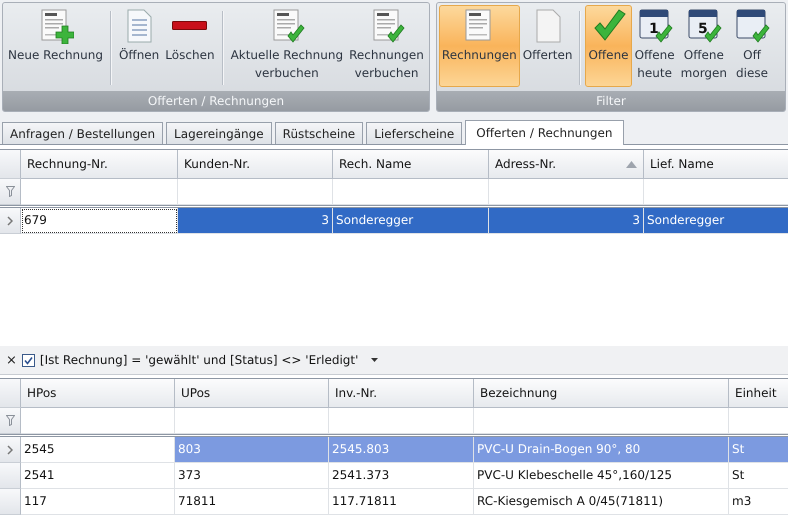 This screenshot has height=523, width=788. I want to click on column-header: Einheit, so click(758, 393).